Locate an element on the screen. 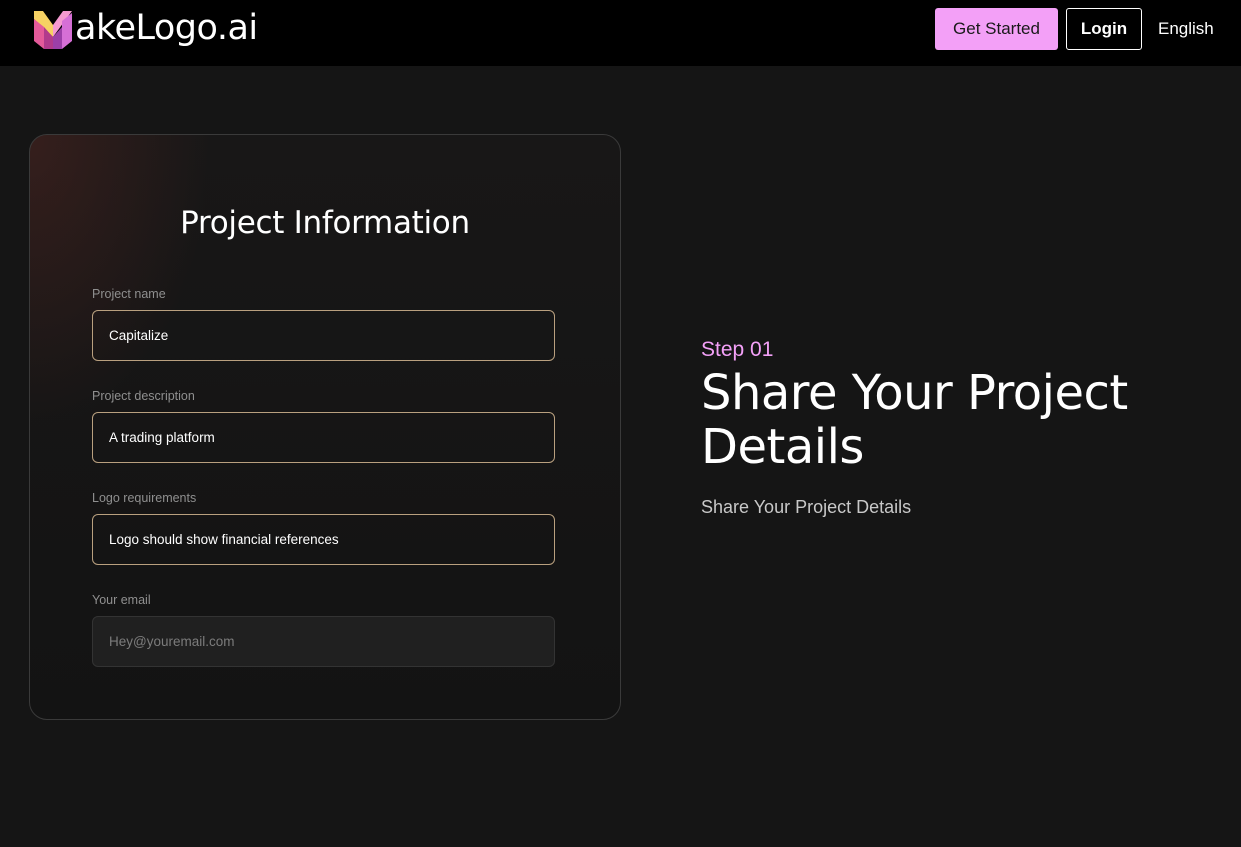 Image resolution: width=1241 pixels, height=847 pixels. logo-requirements-label: Logo requirements is located at coordinates (144, 498).